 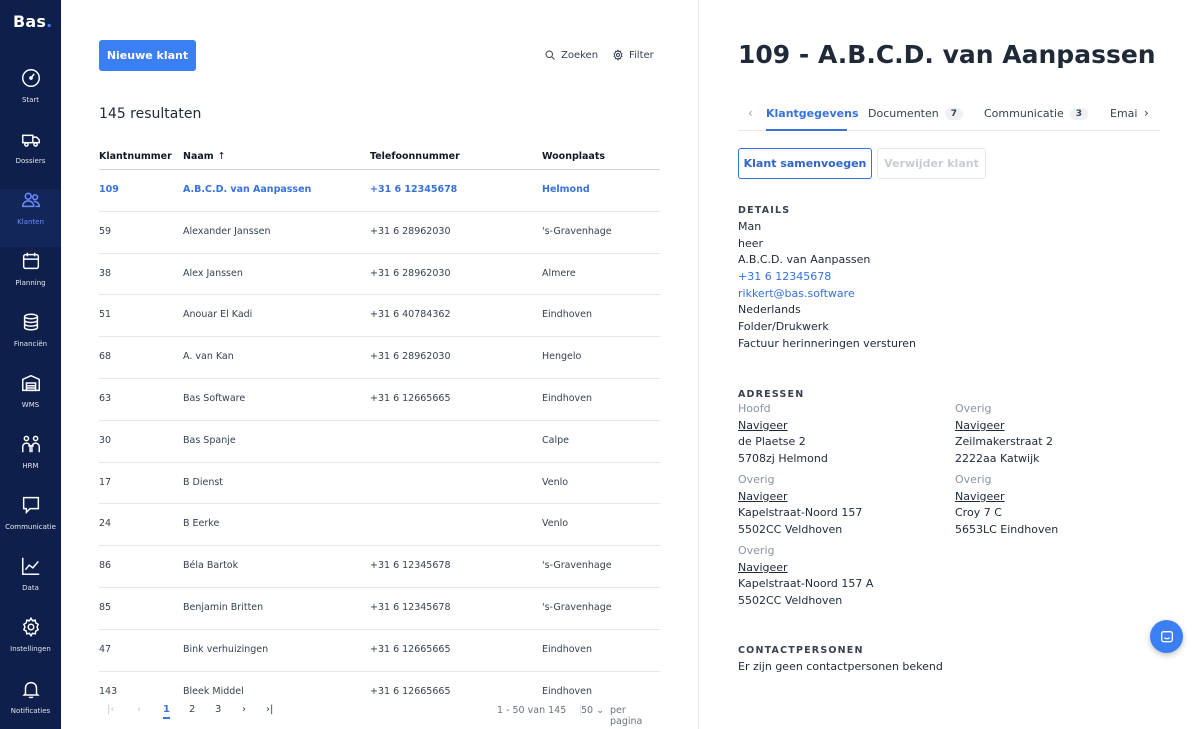 What do you see at coordinates (30, 340) in the screenshot?
I see `sidebar-item-financien: Financiën` at bounding box center [30, 340].